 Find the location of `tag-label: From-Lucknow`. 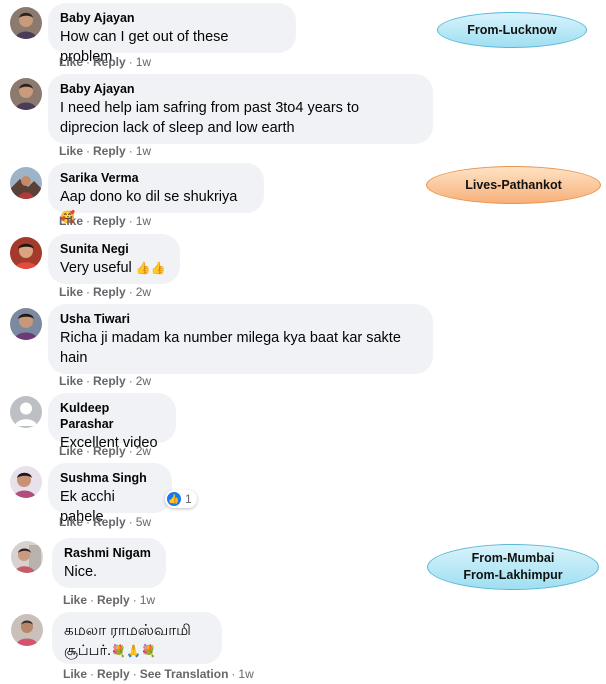

tag-label: From-Lucknow is located at coordinates (512, 29).